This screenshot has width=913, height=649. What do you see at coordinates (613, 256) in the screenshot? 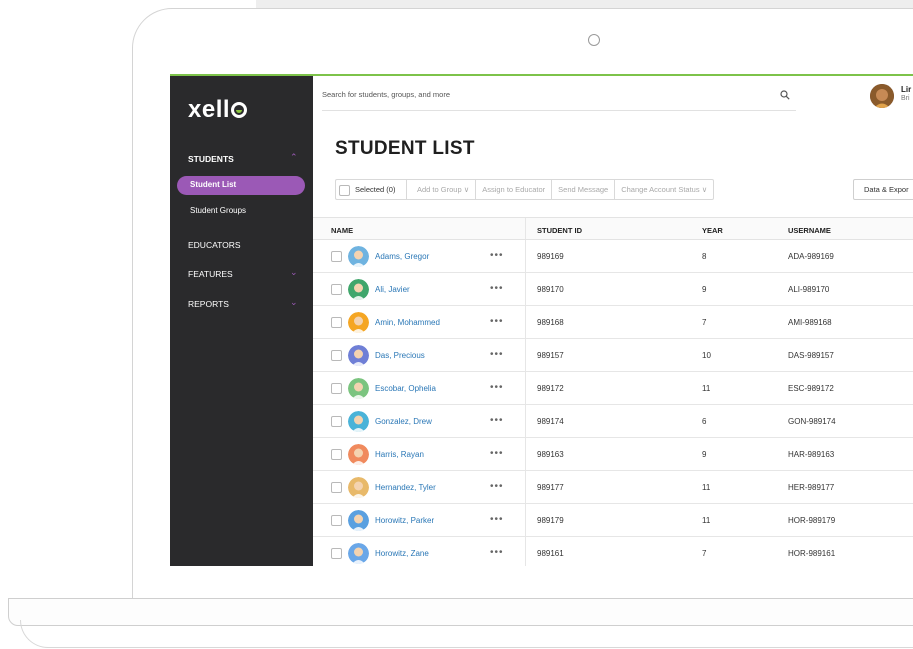
I see `table-row: Adams, Gregor ••• 989169 8 ADA-989169` at bounding box center [613, 256].